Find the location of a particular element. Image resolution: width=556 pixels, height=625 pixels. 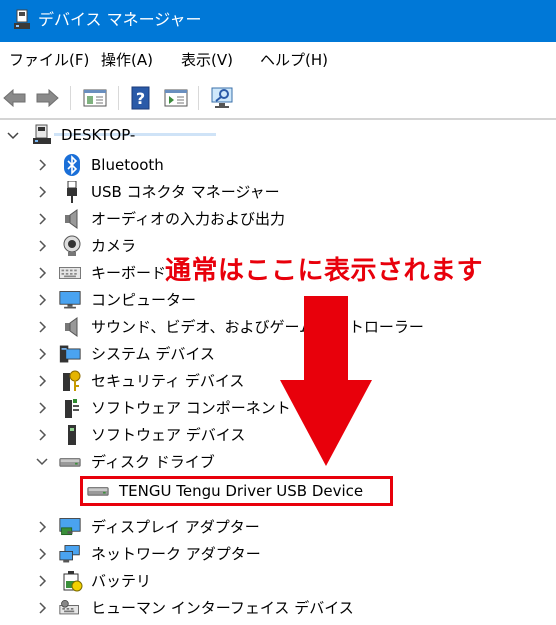

hid-icon is located at coordinates (70, 608).